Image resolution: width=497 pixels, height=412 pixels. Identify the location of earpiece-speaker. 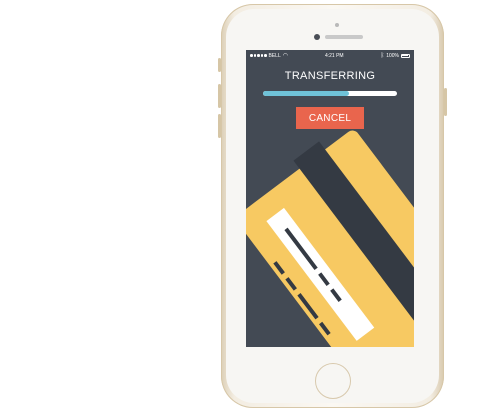
(344, 37).